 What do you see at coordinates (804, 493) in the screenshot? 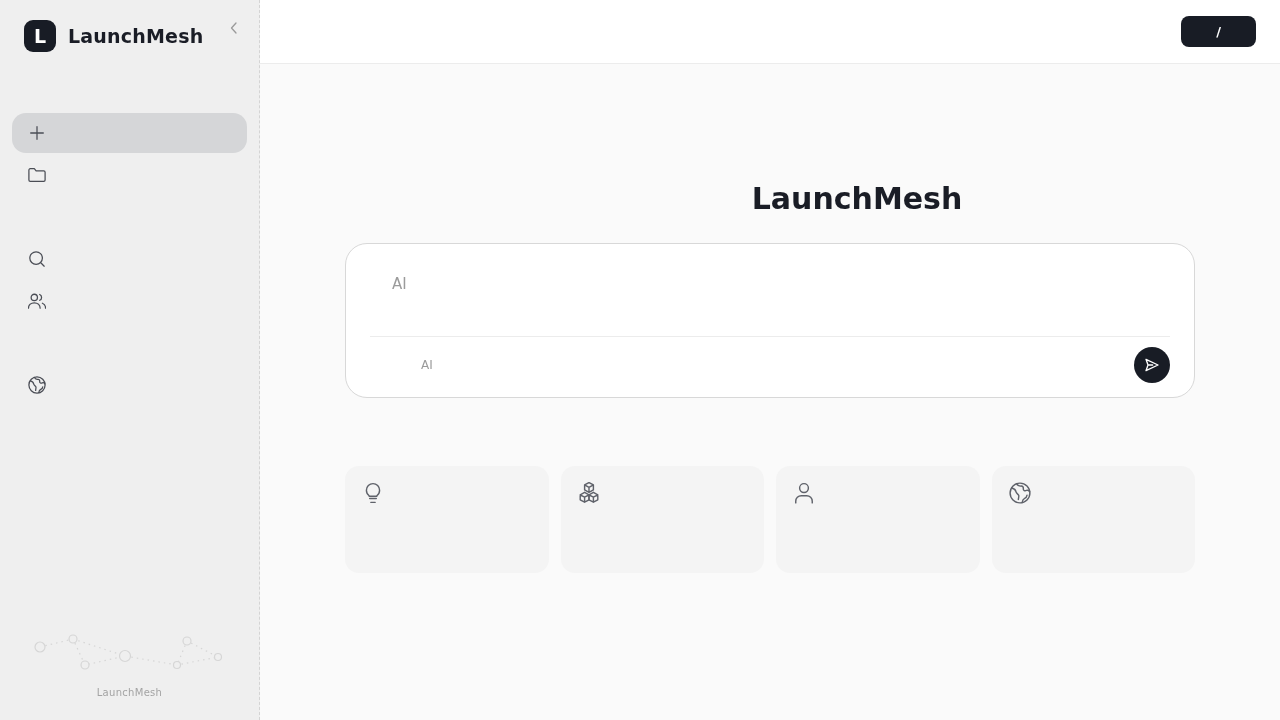
I see `person-icon` at bounding box center [804, 493].